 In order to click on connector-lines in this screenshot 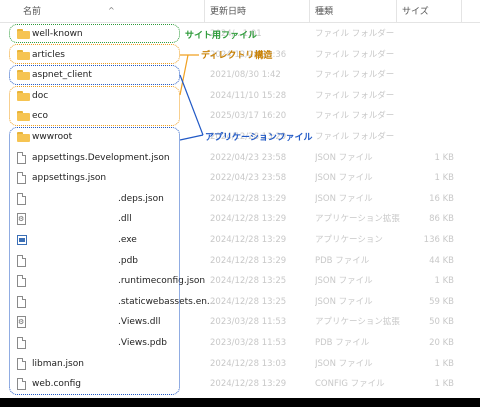, I will do `click(191, 97)`.